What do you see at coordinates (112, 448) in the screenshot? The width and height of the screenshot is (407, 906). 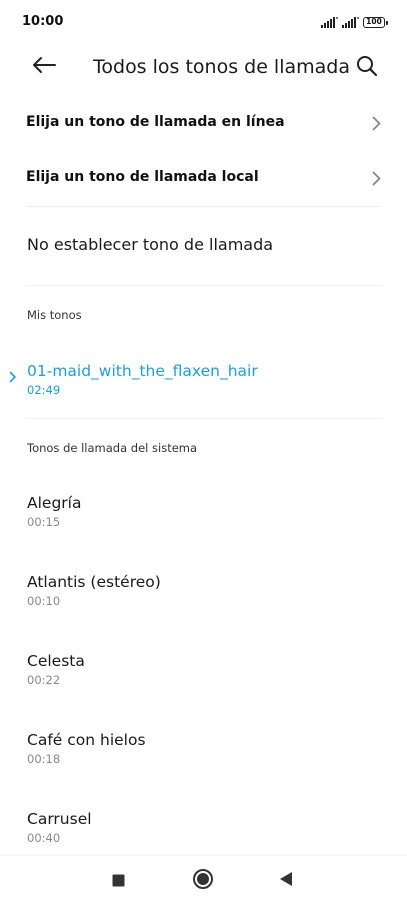 I see `section-header-system-tones: Tonos de llamada del sistema` at bounding box center [112, 448].